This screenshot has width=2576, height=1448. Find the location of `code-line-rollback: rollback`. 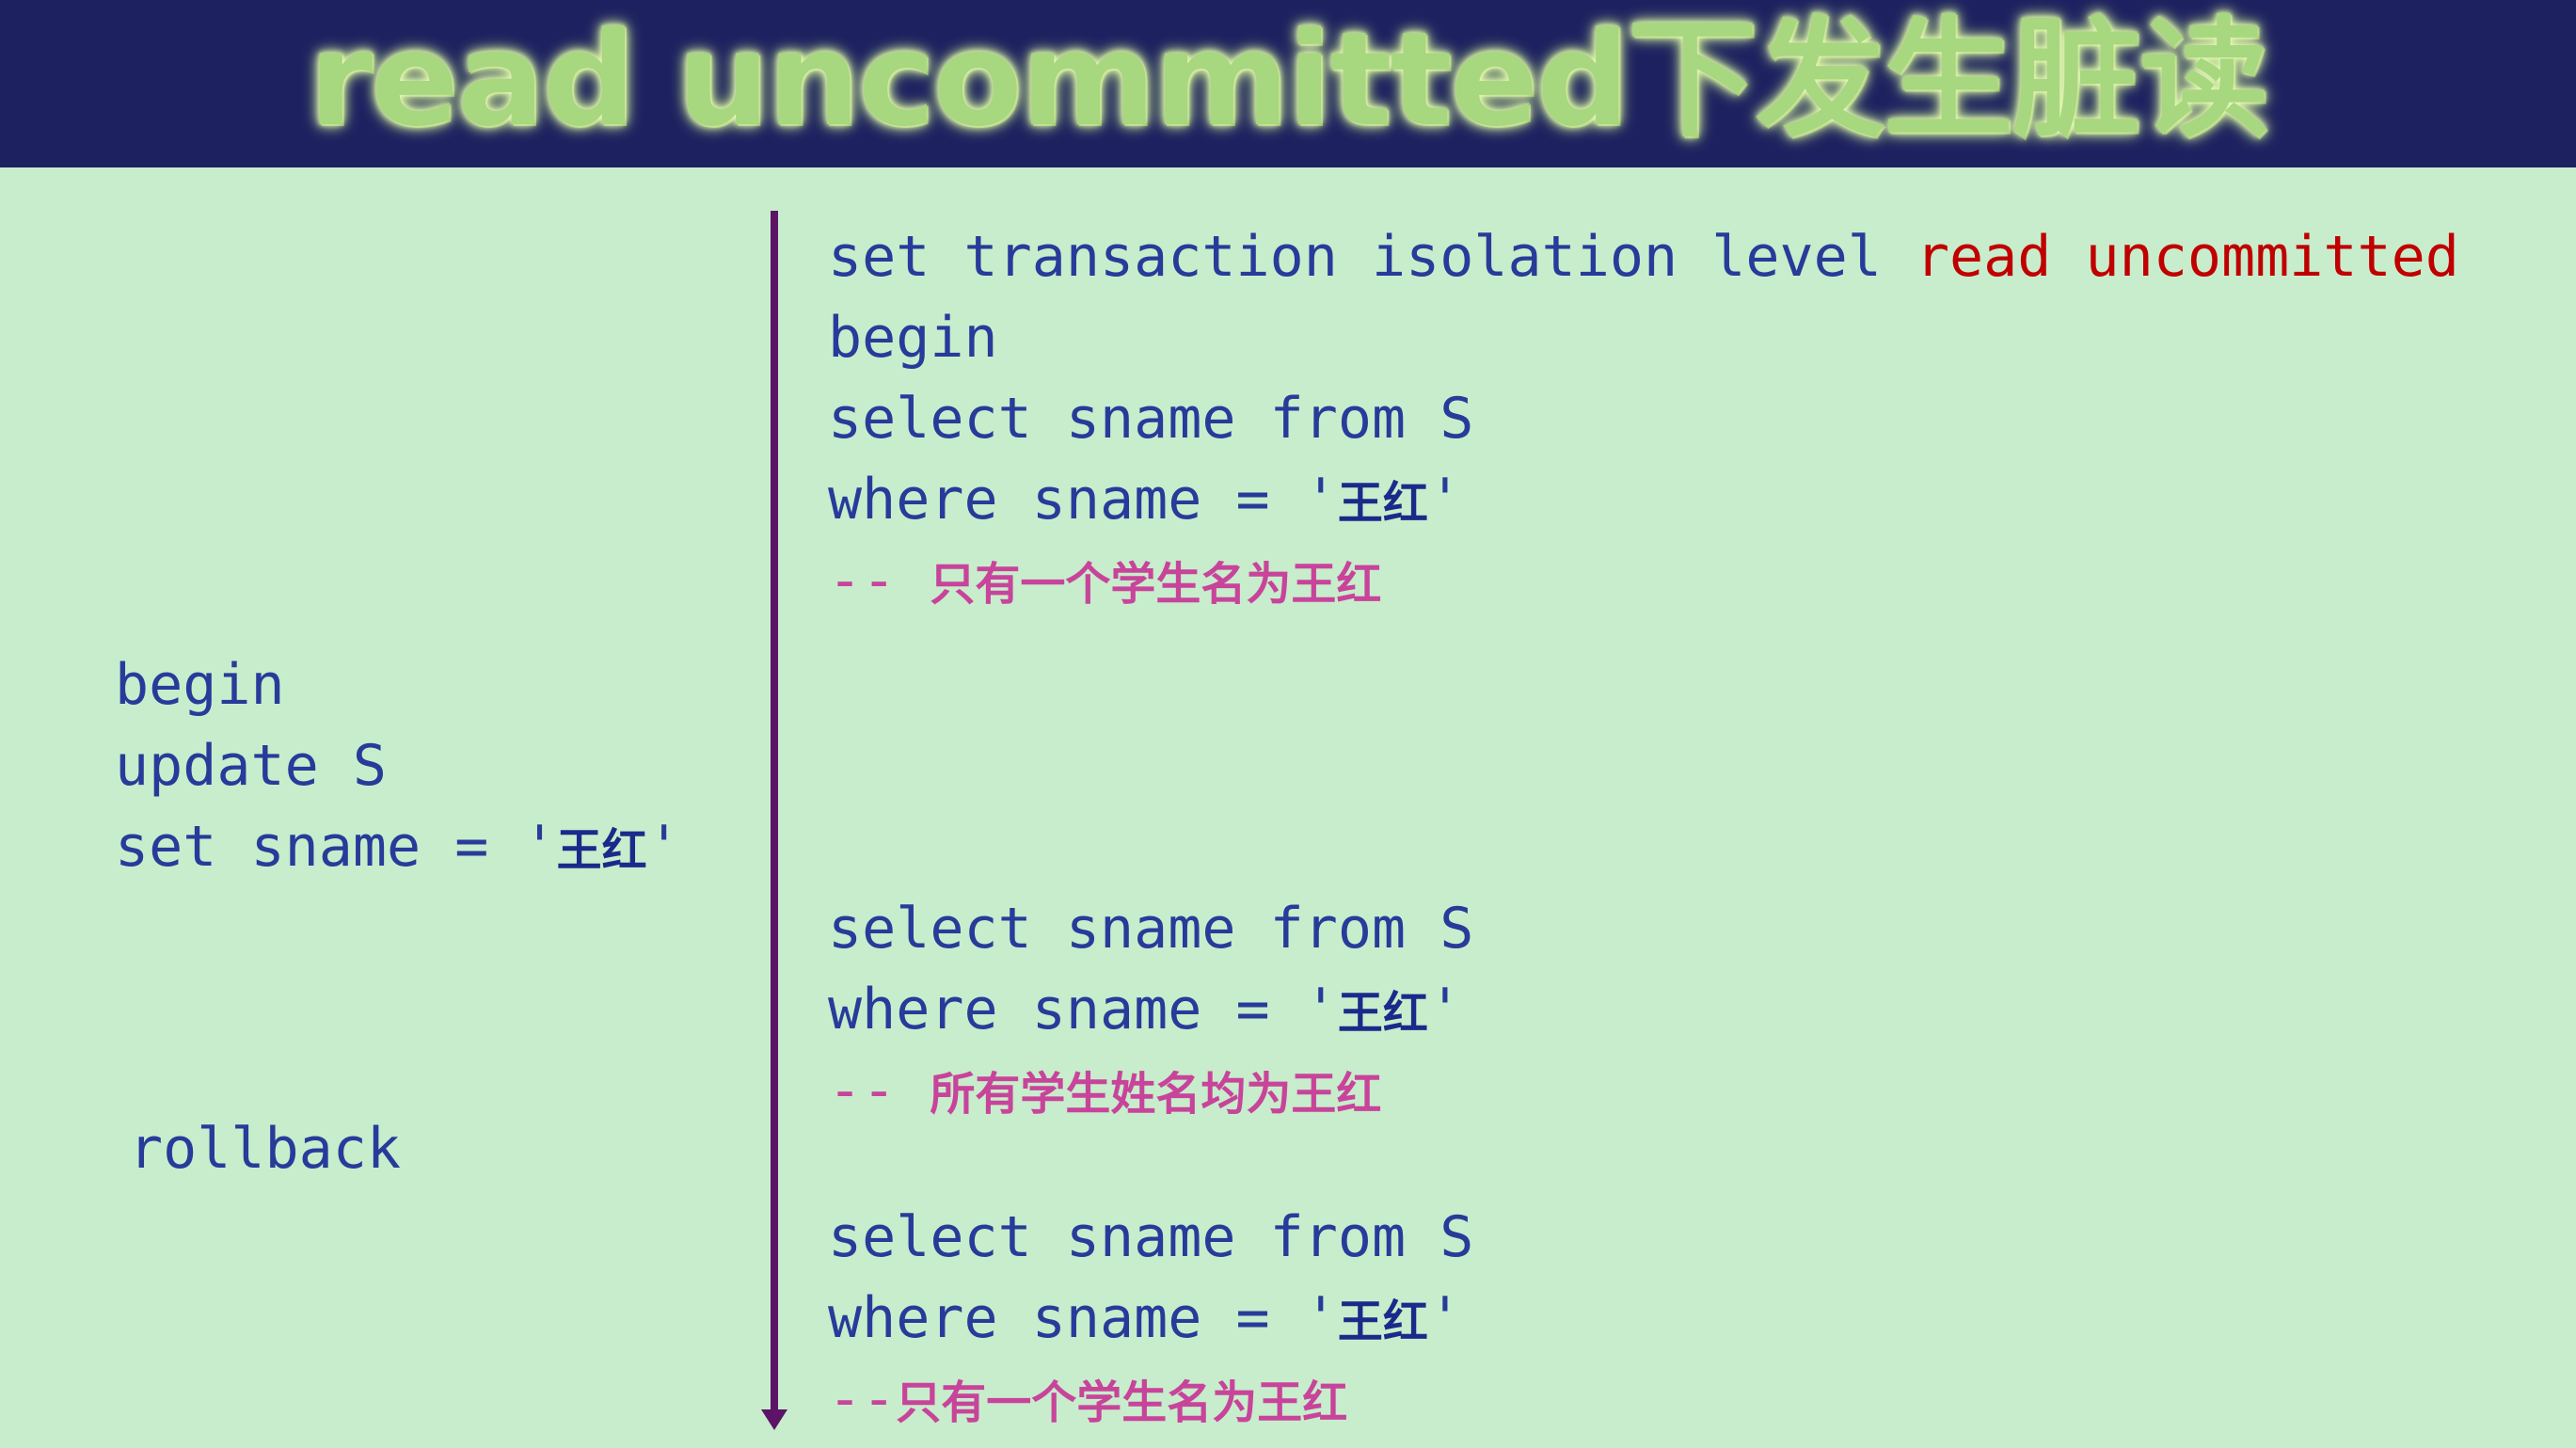

code-line-rollback: rollback is located at coordinates (265, 1149).